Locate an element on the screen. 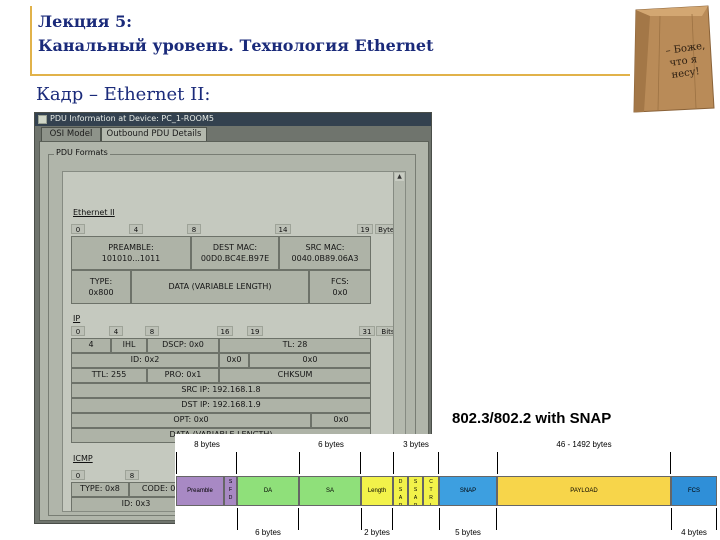  eth-src-mac-value: 0040.0B89.06A3 is located at coordinates (325, 258).